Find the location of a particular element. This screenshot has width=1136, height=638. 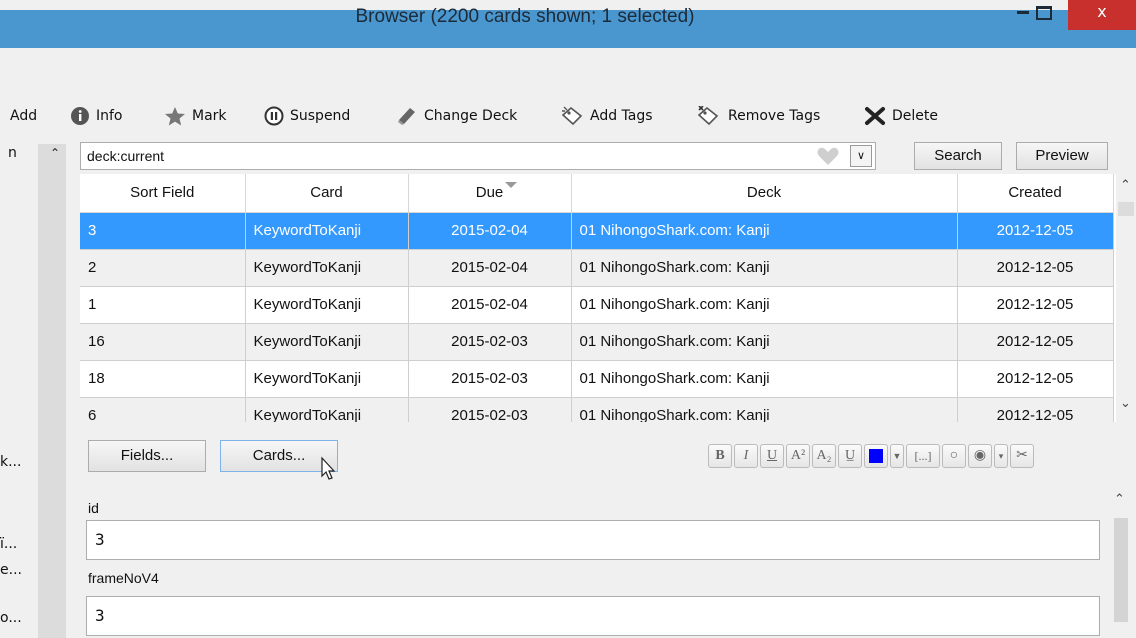

remove-tags-button: Remove Tags is located at coordinates (758, 116).